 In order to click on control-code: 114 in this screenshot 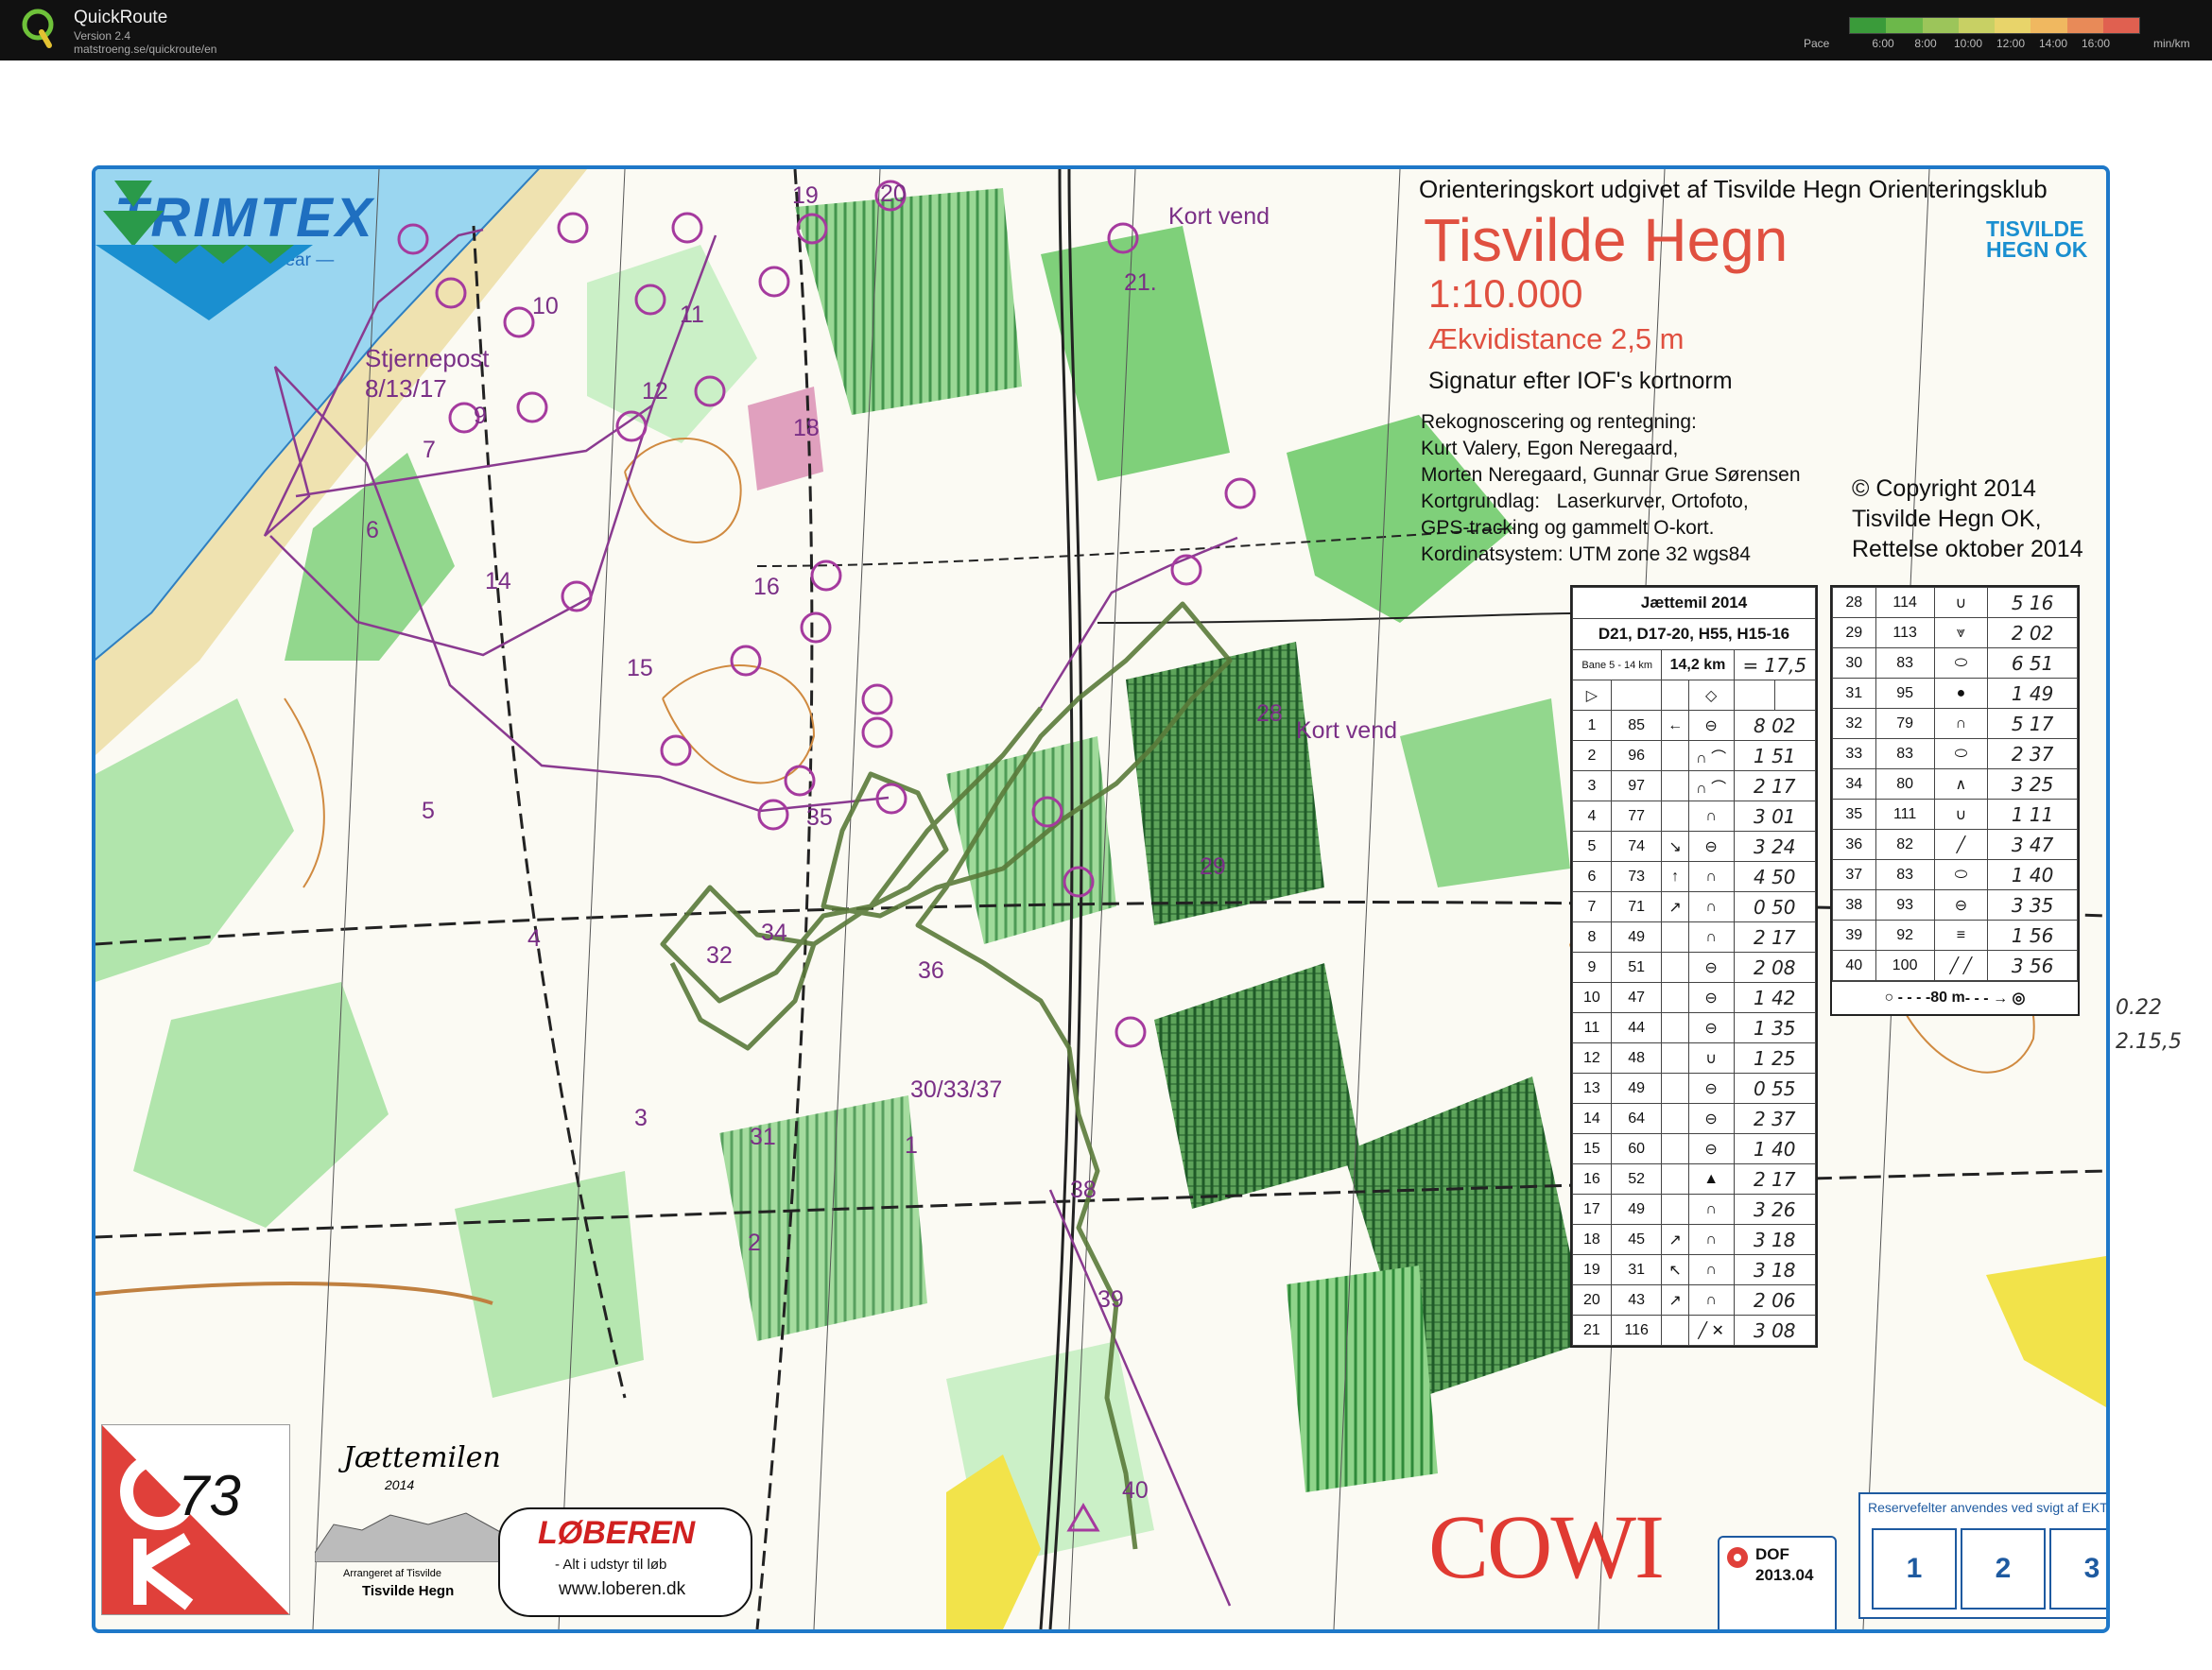, I will do `click(1905, 603)`.